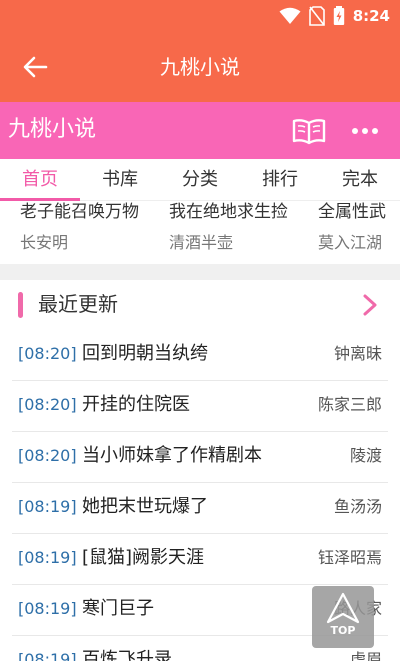 The width and height of the screenshot is (400, 661). Describe the element at coordinates (316, 16) in the screenshot. I see `no-sim-icon` at that location.